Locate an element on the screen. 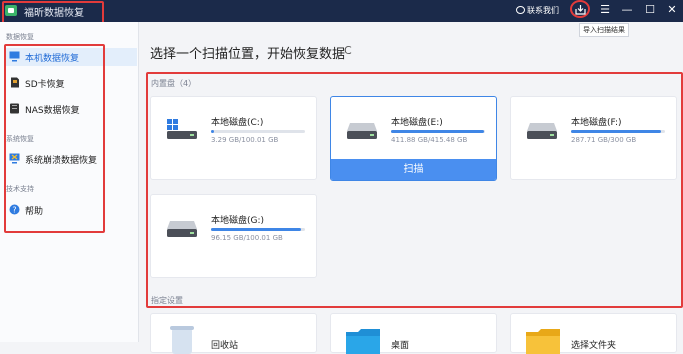  drive-size: 411.88 GB/415.48 GB is located at coordinates (429, 140).